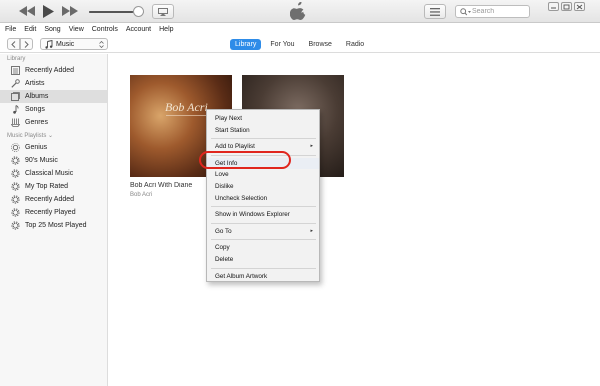 The height and width of the screenshot is (386, 600). I want to click on context-menu-item-label: Love, so click(222, 175).